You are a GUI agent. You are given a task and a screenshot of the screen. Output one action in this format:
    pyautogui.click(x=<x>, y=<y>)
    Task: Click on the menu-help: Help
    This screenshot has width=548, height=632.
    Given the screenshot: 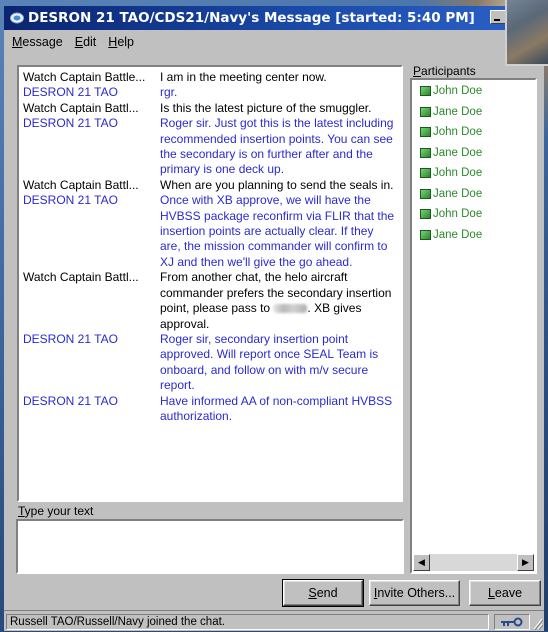 What is the action you would take?
    pyautogui.click(x=119, y=41)
    